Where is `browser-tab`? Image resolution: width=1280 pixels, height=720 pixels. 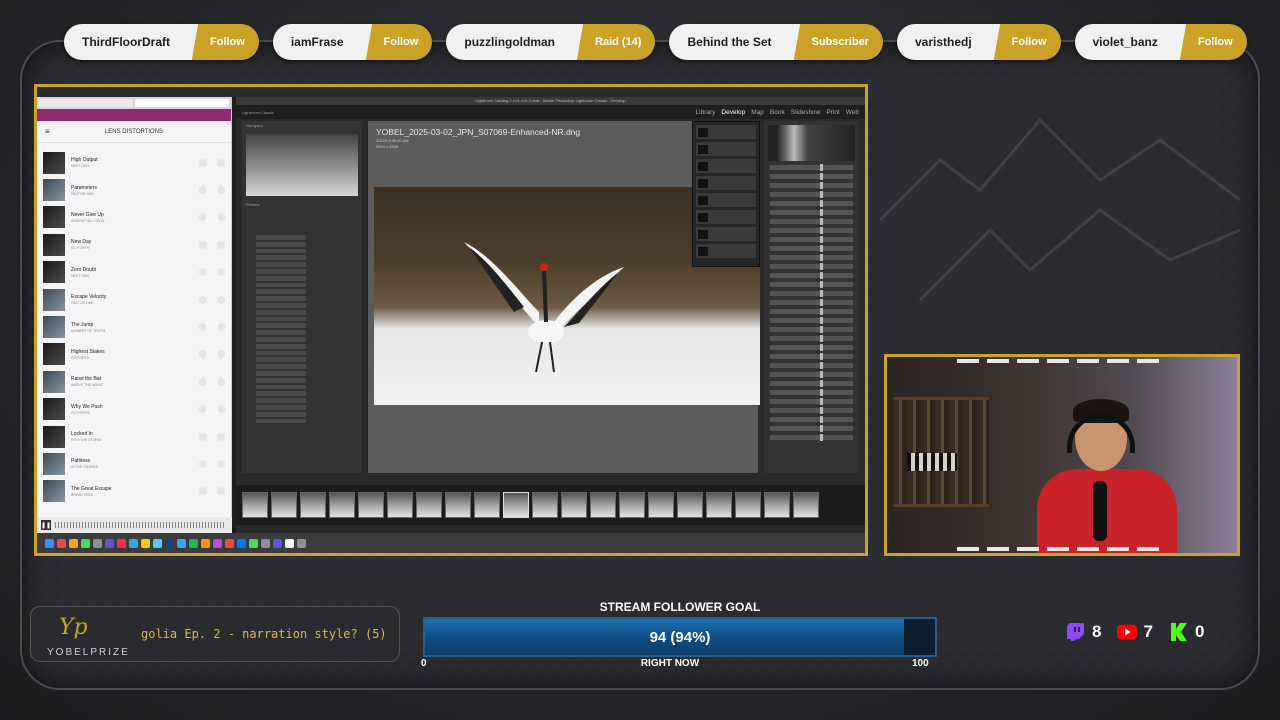 browser-tab is located at coordinates (86, 103).